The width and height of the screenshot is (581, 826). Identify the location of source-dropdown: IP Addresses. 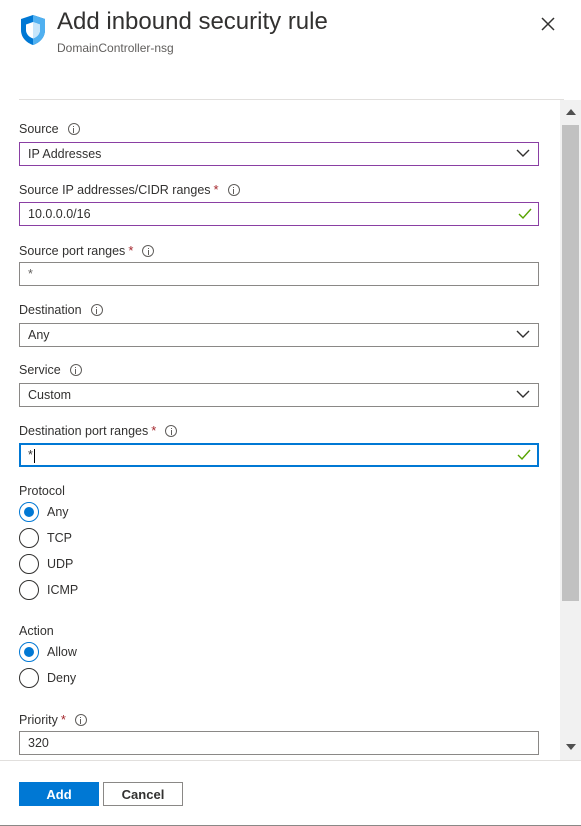
(279, 154).